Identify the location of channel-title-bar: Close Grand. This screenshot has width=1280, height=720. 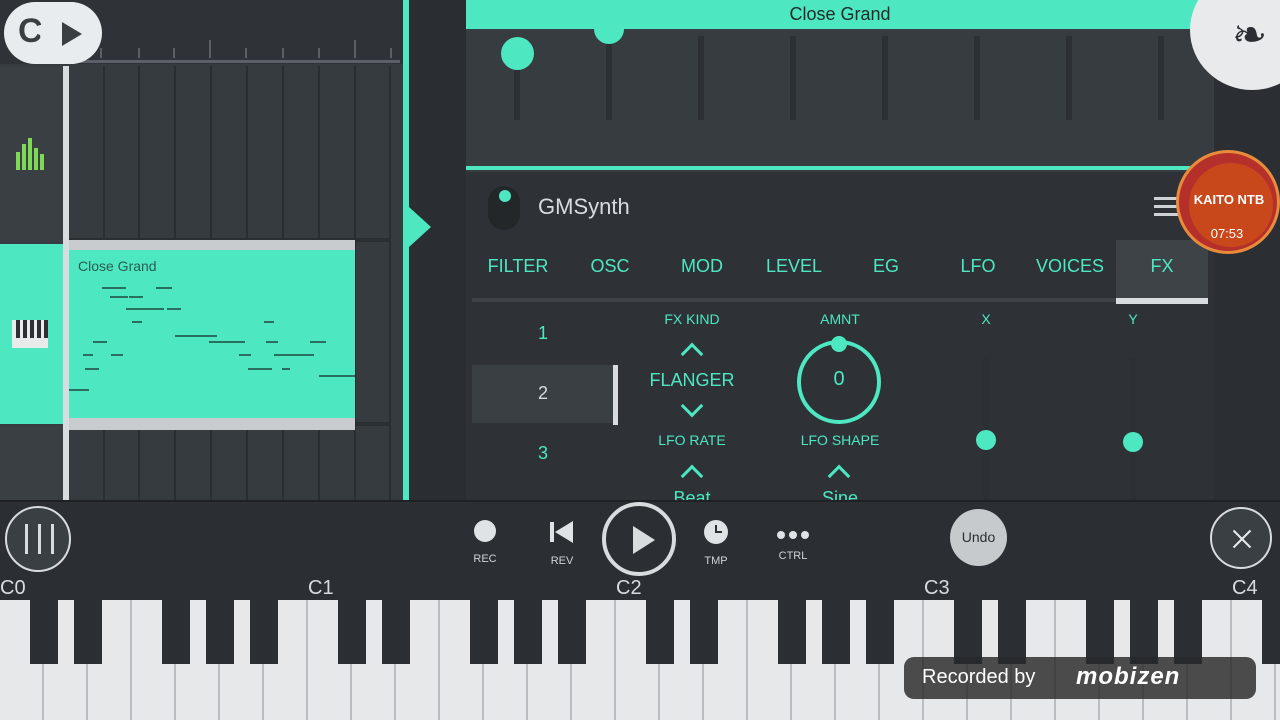
(873, 14).